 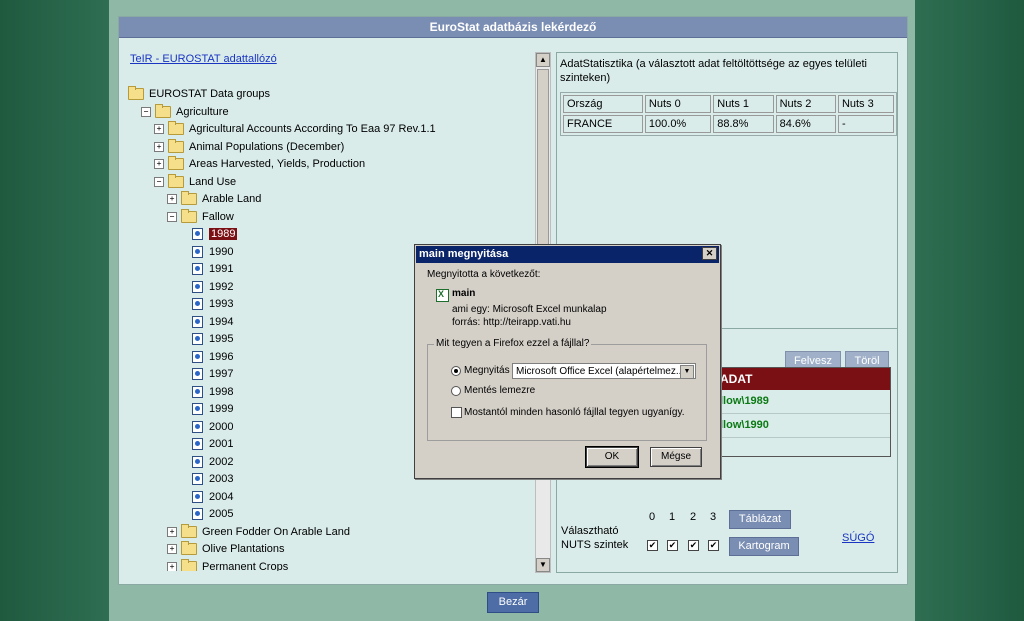 I want to click on tree-item-label: 1993, so click(x=221, y=304).